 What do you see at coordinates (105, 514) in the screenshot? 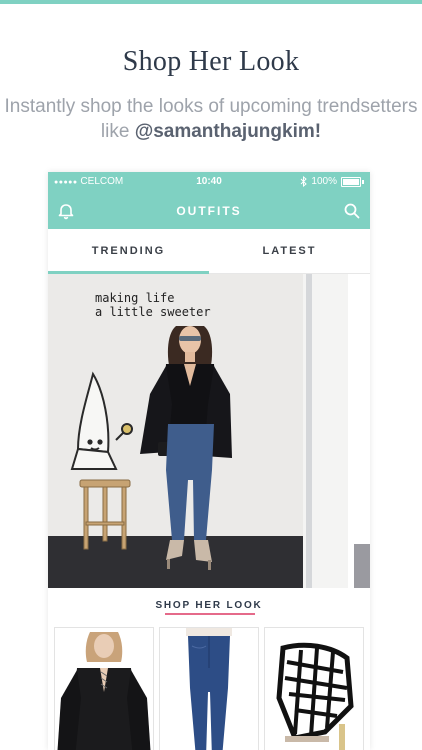
I see `wooden-stool` at bounding box center [105, 514].